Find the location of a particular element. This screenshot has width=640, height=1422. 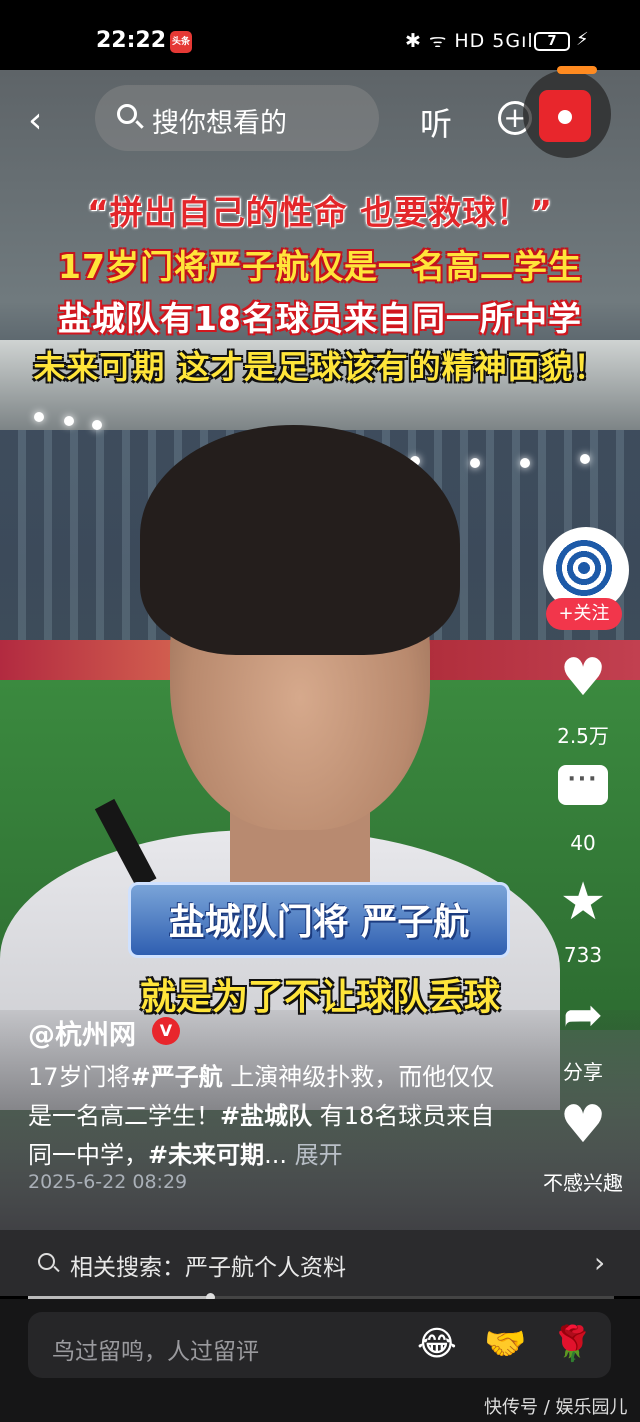

expand-link: 展开 is located at coordinates (319, 1155).